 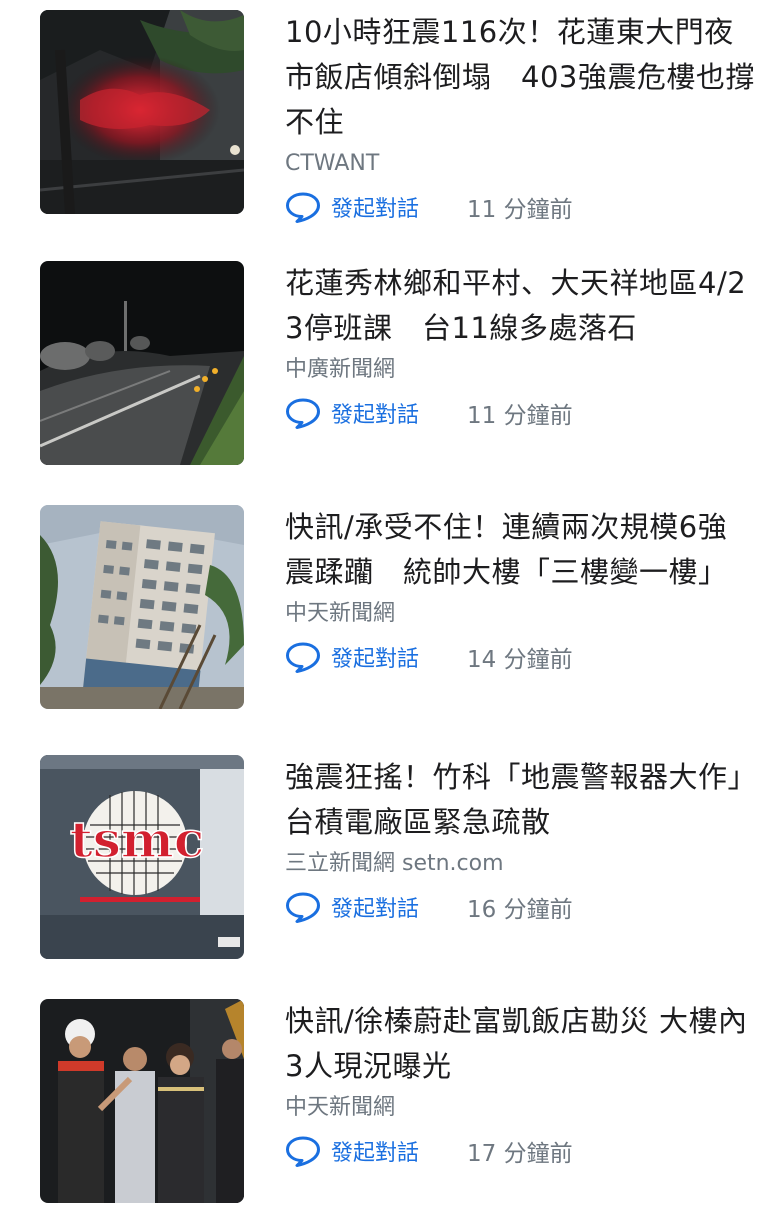 I want to click on timestamp: 16 分鐘前, so click(x=520, y=910).